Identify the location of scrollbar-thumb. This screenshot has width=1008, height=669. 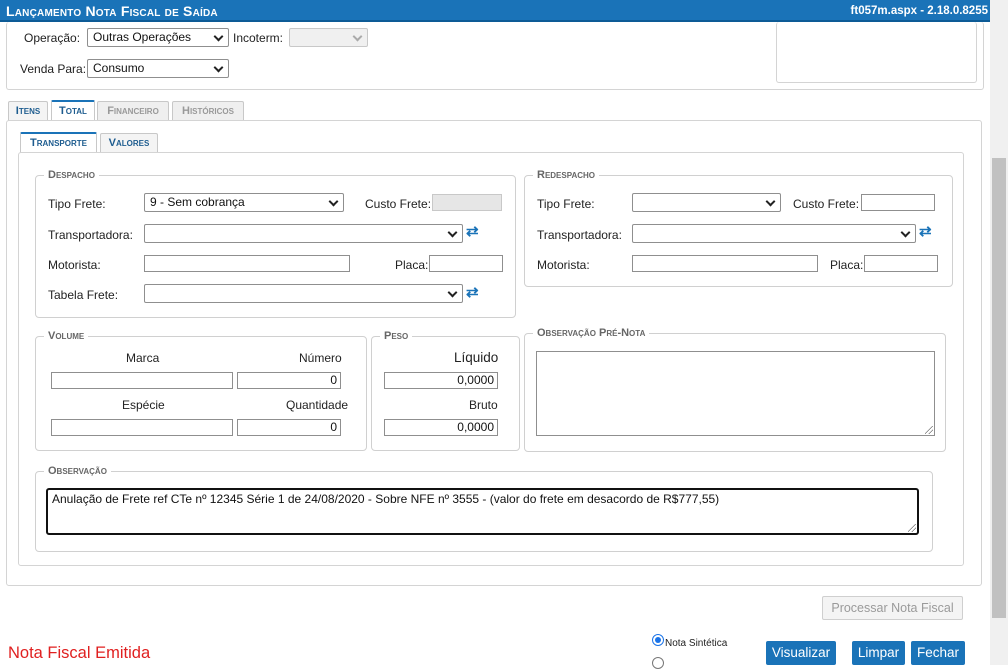
(999, 388).